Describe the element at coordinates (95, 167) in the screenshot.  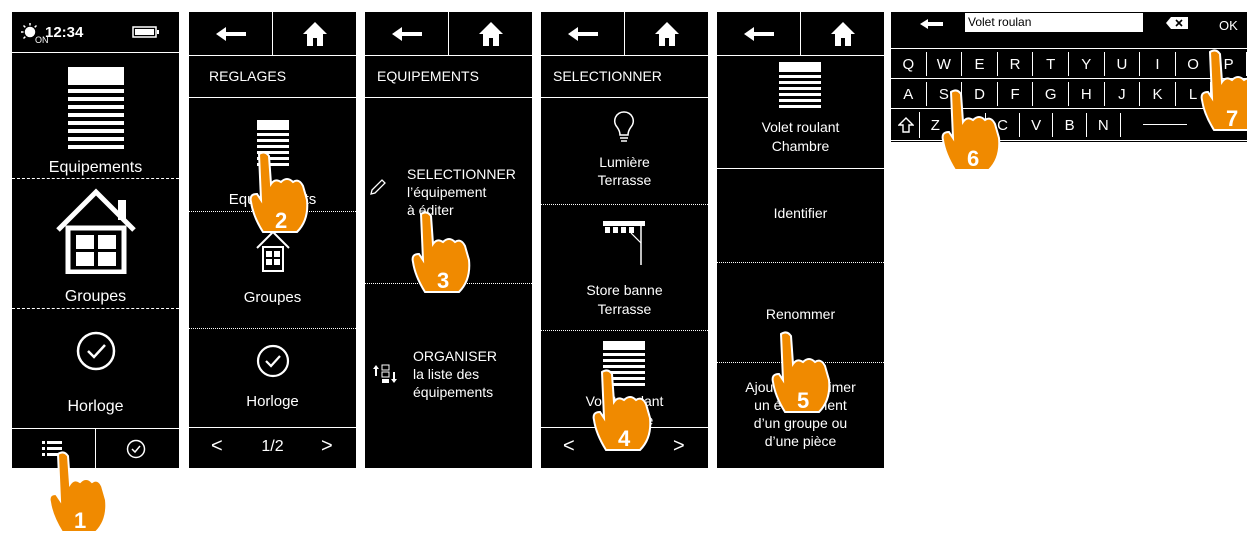
I see `menu-item-label: Equipements` at that location.